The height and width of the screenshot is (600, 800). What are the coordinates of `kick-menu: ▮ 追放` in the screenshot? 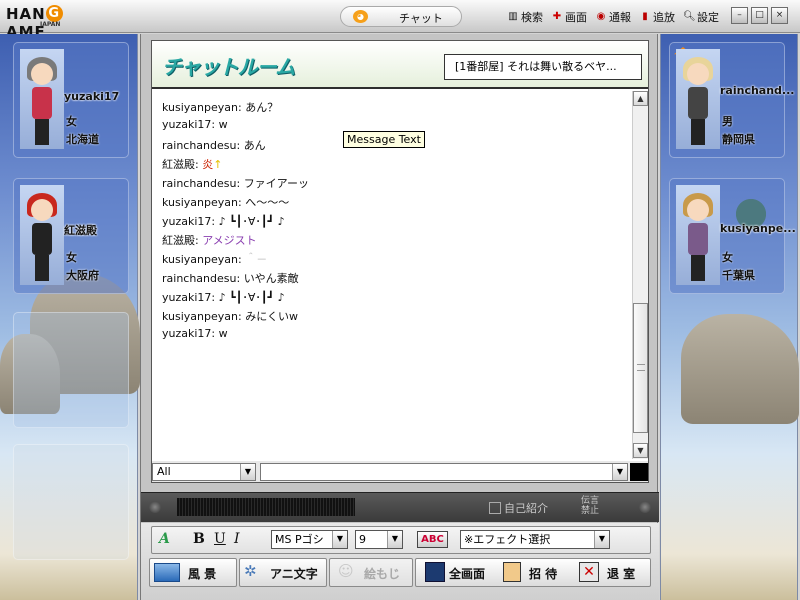 It's located at (657, 17).